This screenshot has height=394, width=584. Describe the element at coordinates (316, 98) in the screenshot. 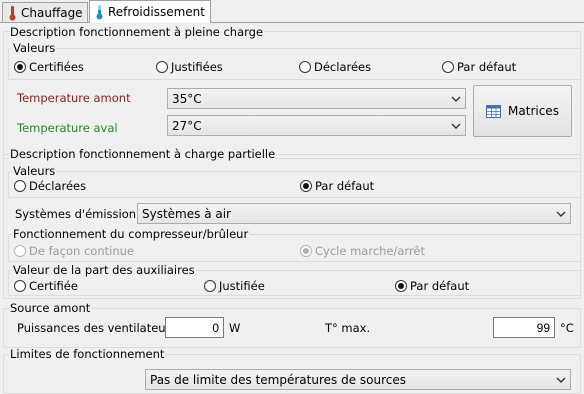

I see `temp-amont-select: 35°C` at that location.